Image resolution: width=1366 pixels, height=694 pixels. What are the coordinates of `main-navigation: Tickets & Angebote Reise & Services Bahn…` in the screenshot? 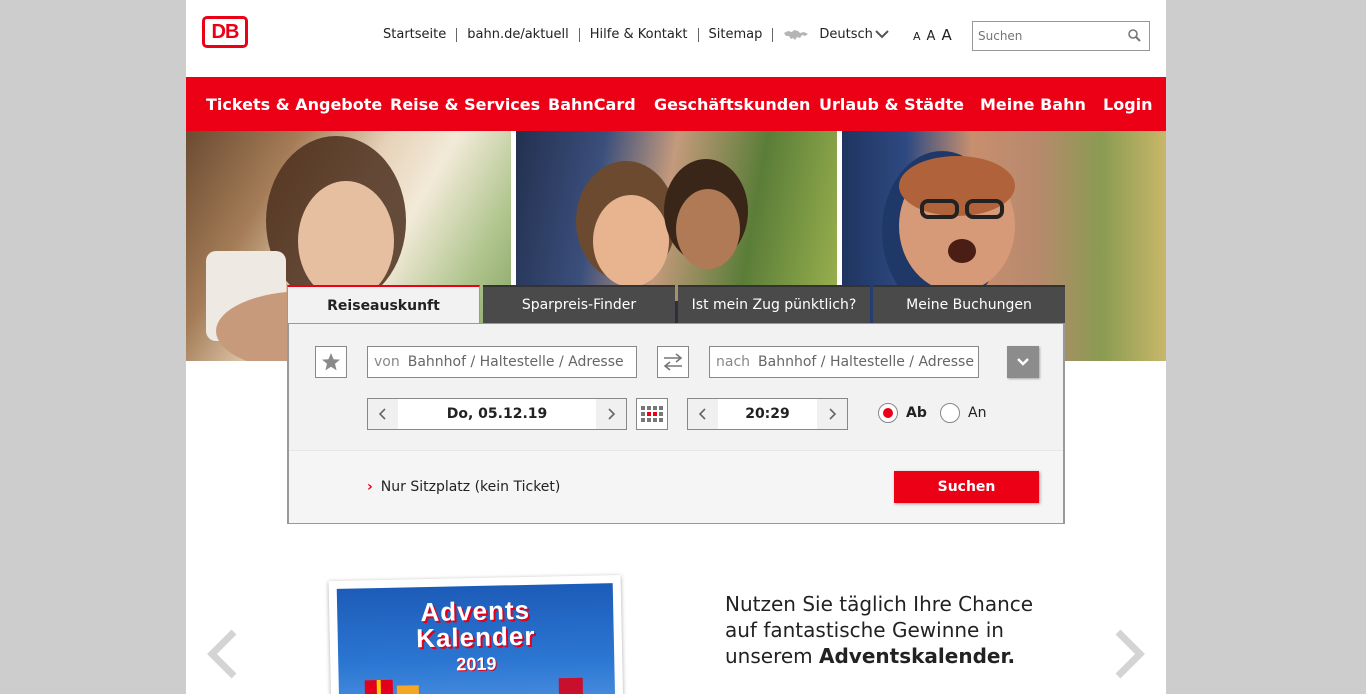 It's located at (676, 104).